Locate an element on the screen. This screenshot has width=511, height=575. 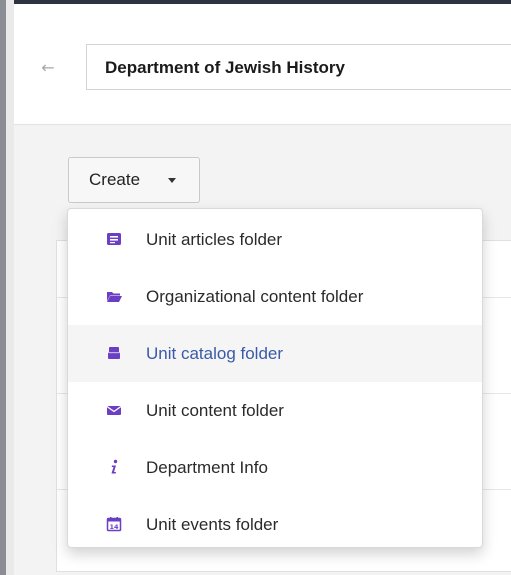
menu-item-label: Unit catalog folder is located at coordinates (215, 353).